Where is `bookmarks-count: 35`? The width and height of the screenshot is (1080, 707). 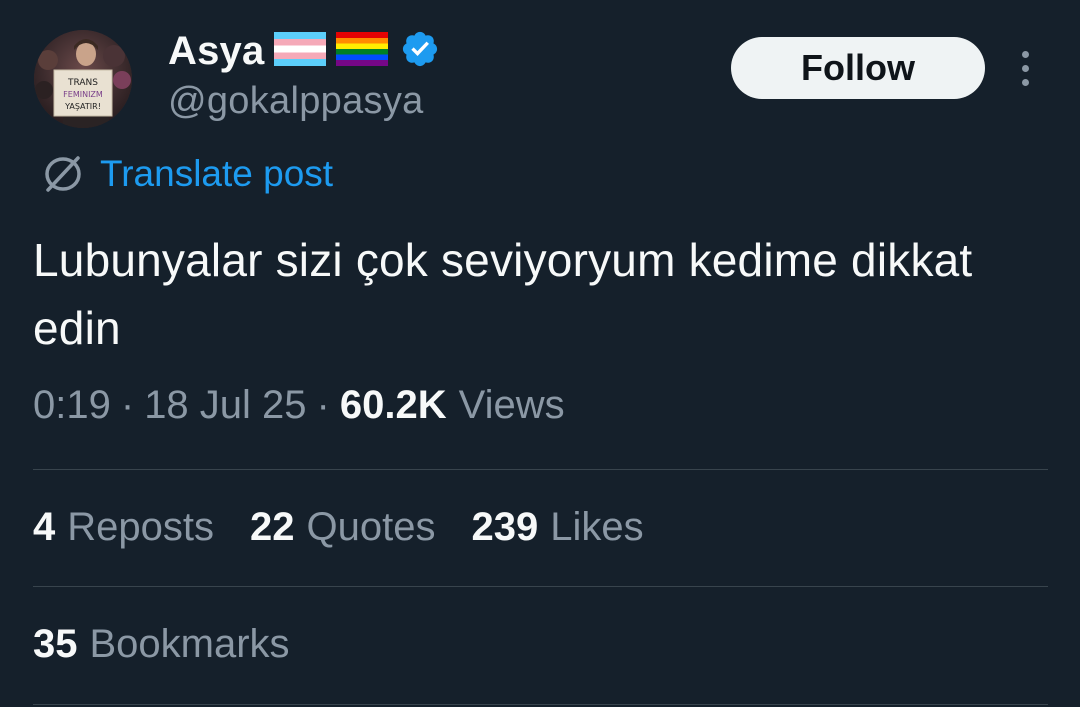
bookmarks-count: 35 is located at coordinates (55, 644).